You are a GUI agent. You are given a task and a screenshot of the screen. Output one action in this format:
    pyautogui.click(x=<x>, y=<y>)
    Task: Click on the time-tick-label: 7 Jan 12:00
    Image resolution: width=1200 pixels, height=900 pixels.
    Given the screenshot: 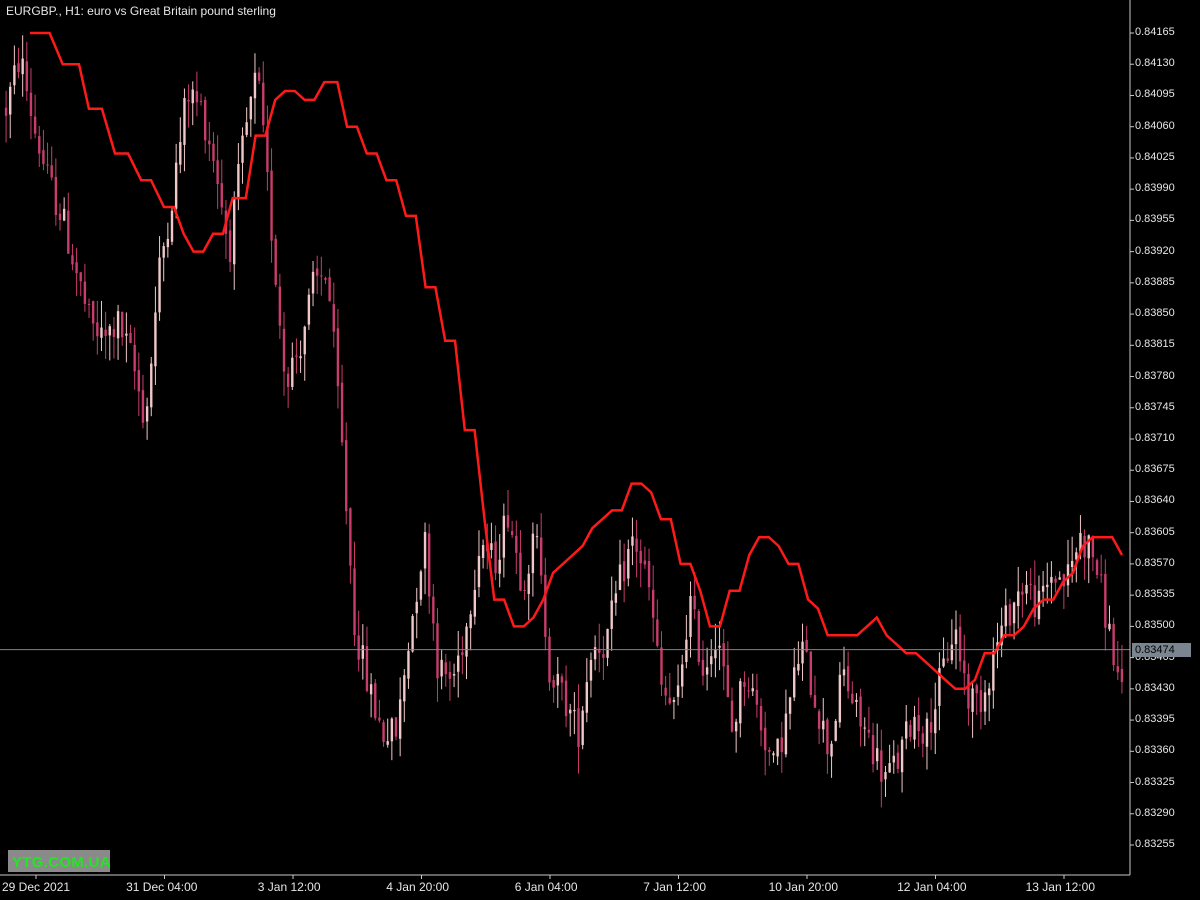 What is the action you would take?
    pyautogui.click(x=675, y=887)
    